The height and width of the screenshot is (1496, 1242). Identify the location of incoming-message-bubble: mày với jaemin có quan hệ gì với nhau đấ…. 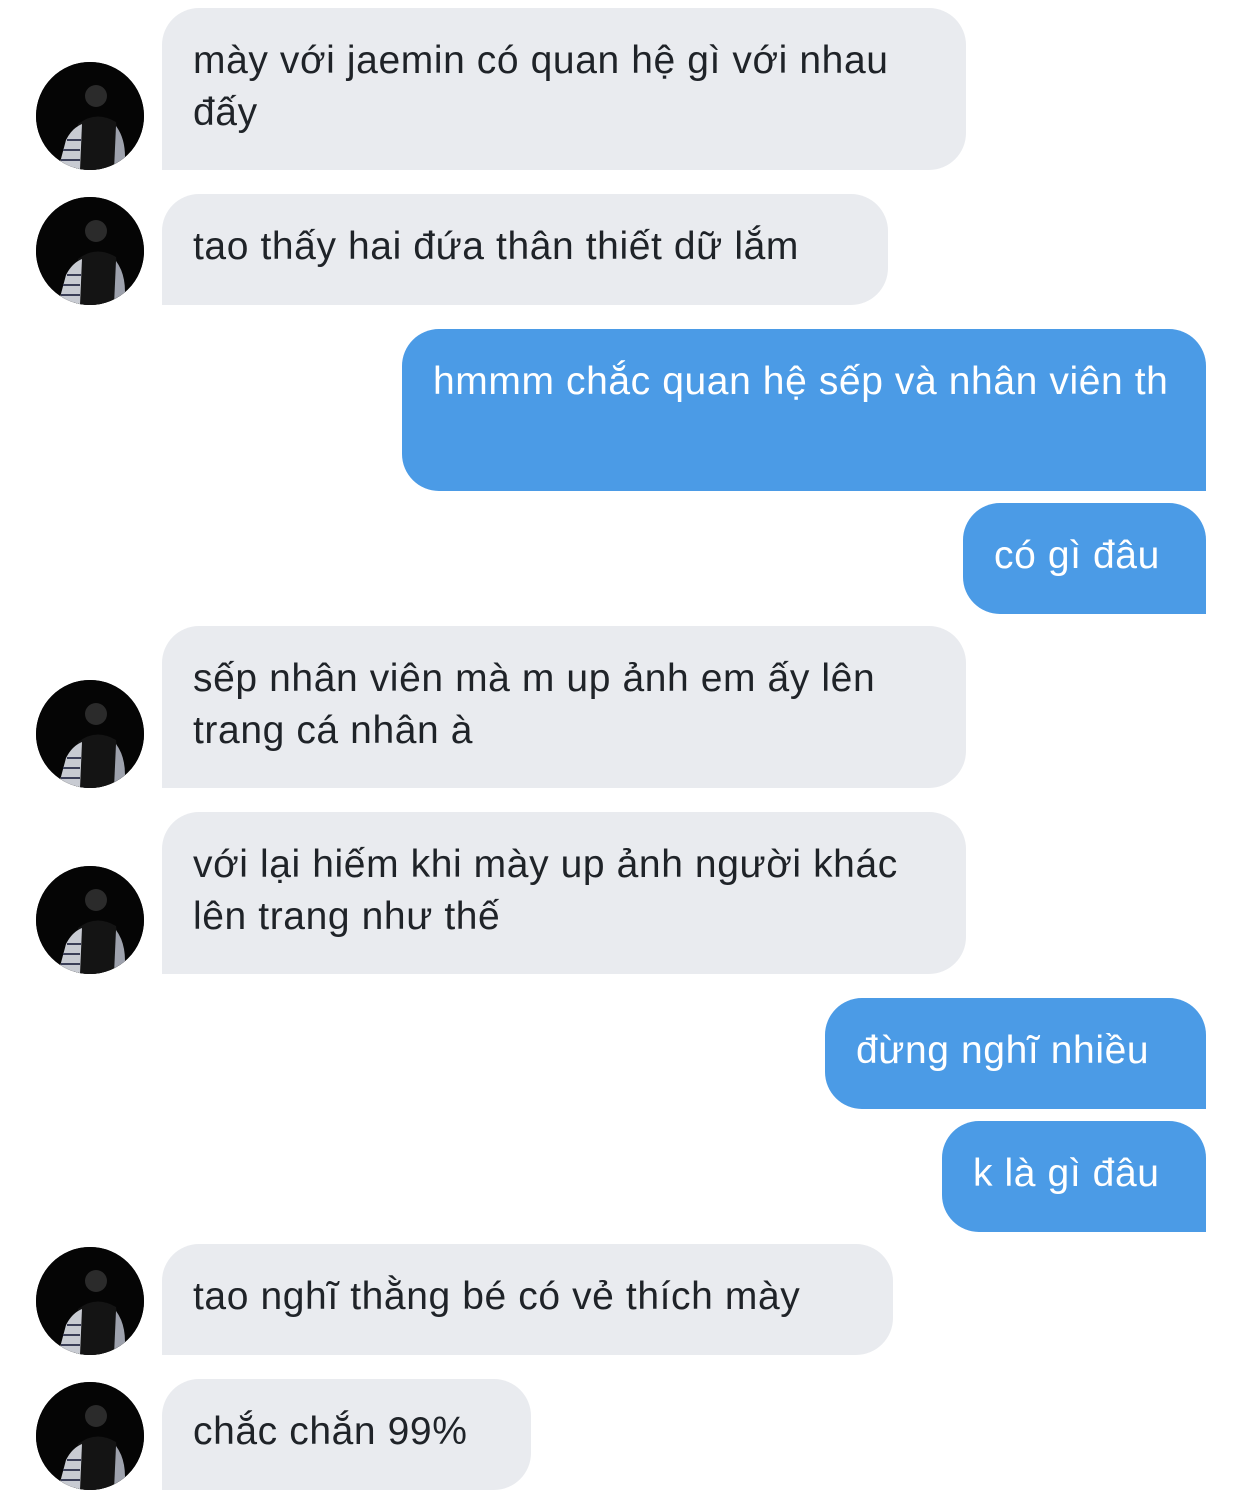
(564, 89).